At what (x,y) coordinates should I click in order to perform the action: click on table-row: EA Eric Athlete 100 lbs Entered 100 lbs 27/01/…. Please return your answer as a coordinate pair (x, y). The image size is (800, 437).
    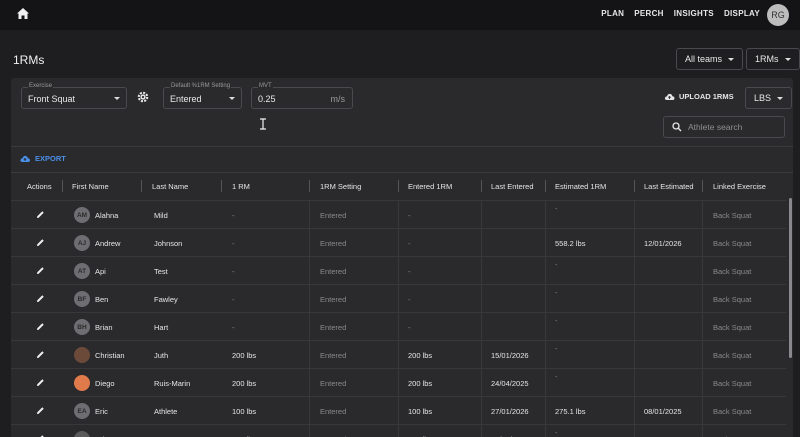
    Looking at the image, I should click on (398, 410).